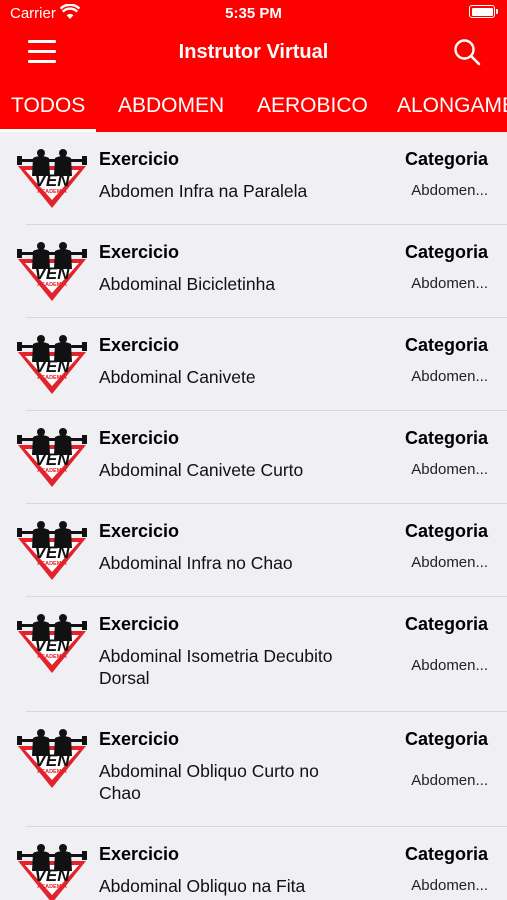 The height and width of the screenshot is (900, 507). I want to click on tab-todos: TODOS, so click(48, 106).